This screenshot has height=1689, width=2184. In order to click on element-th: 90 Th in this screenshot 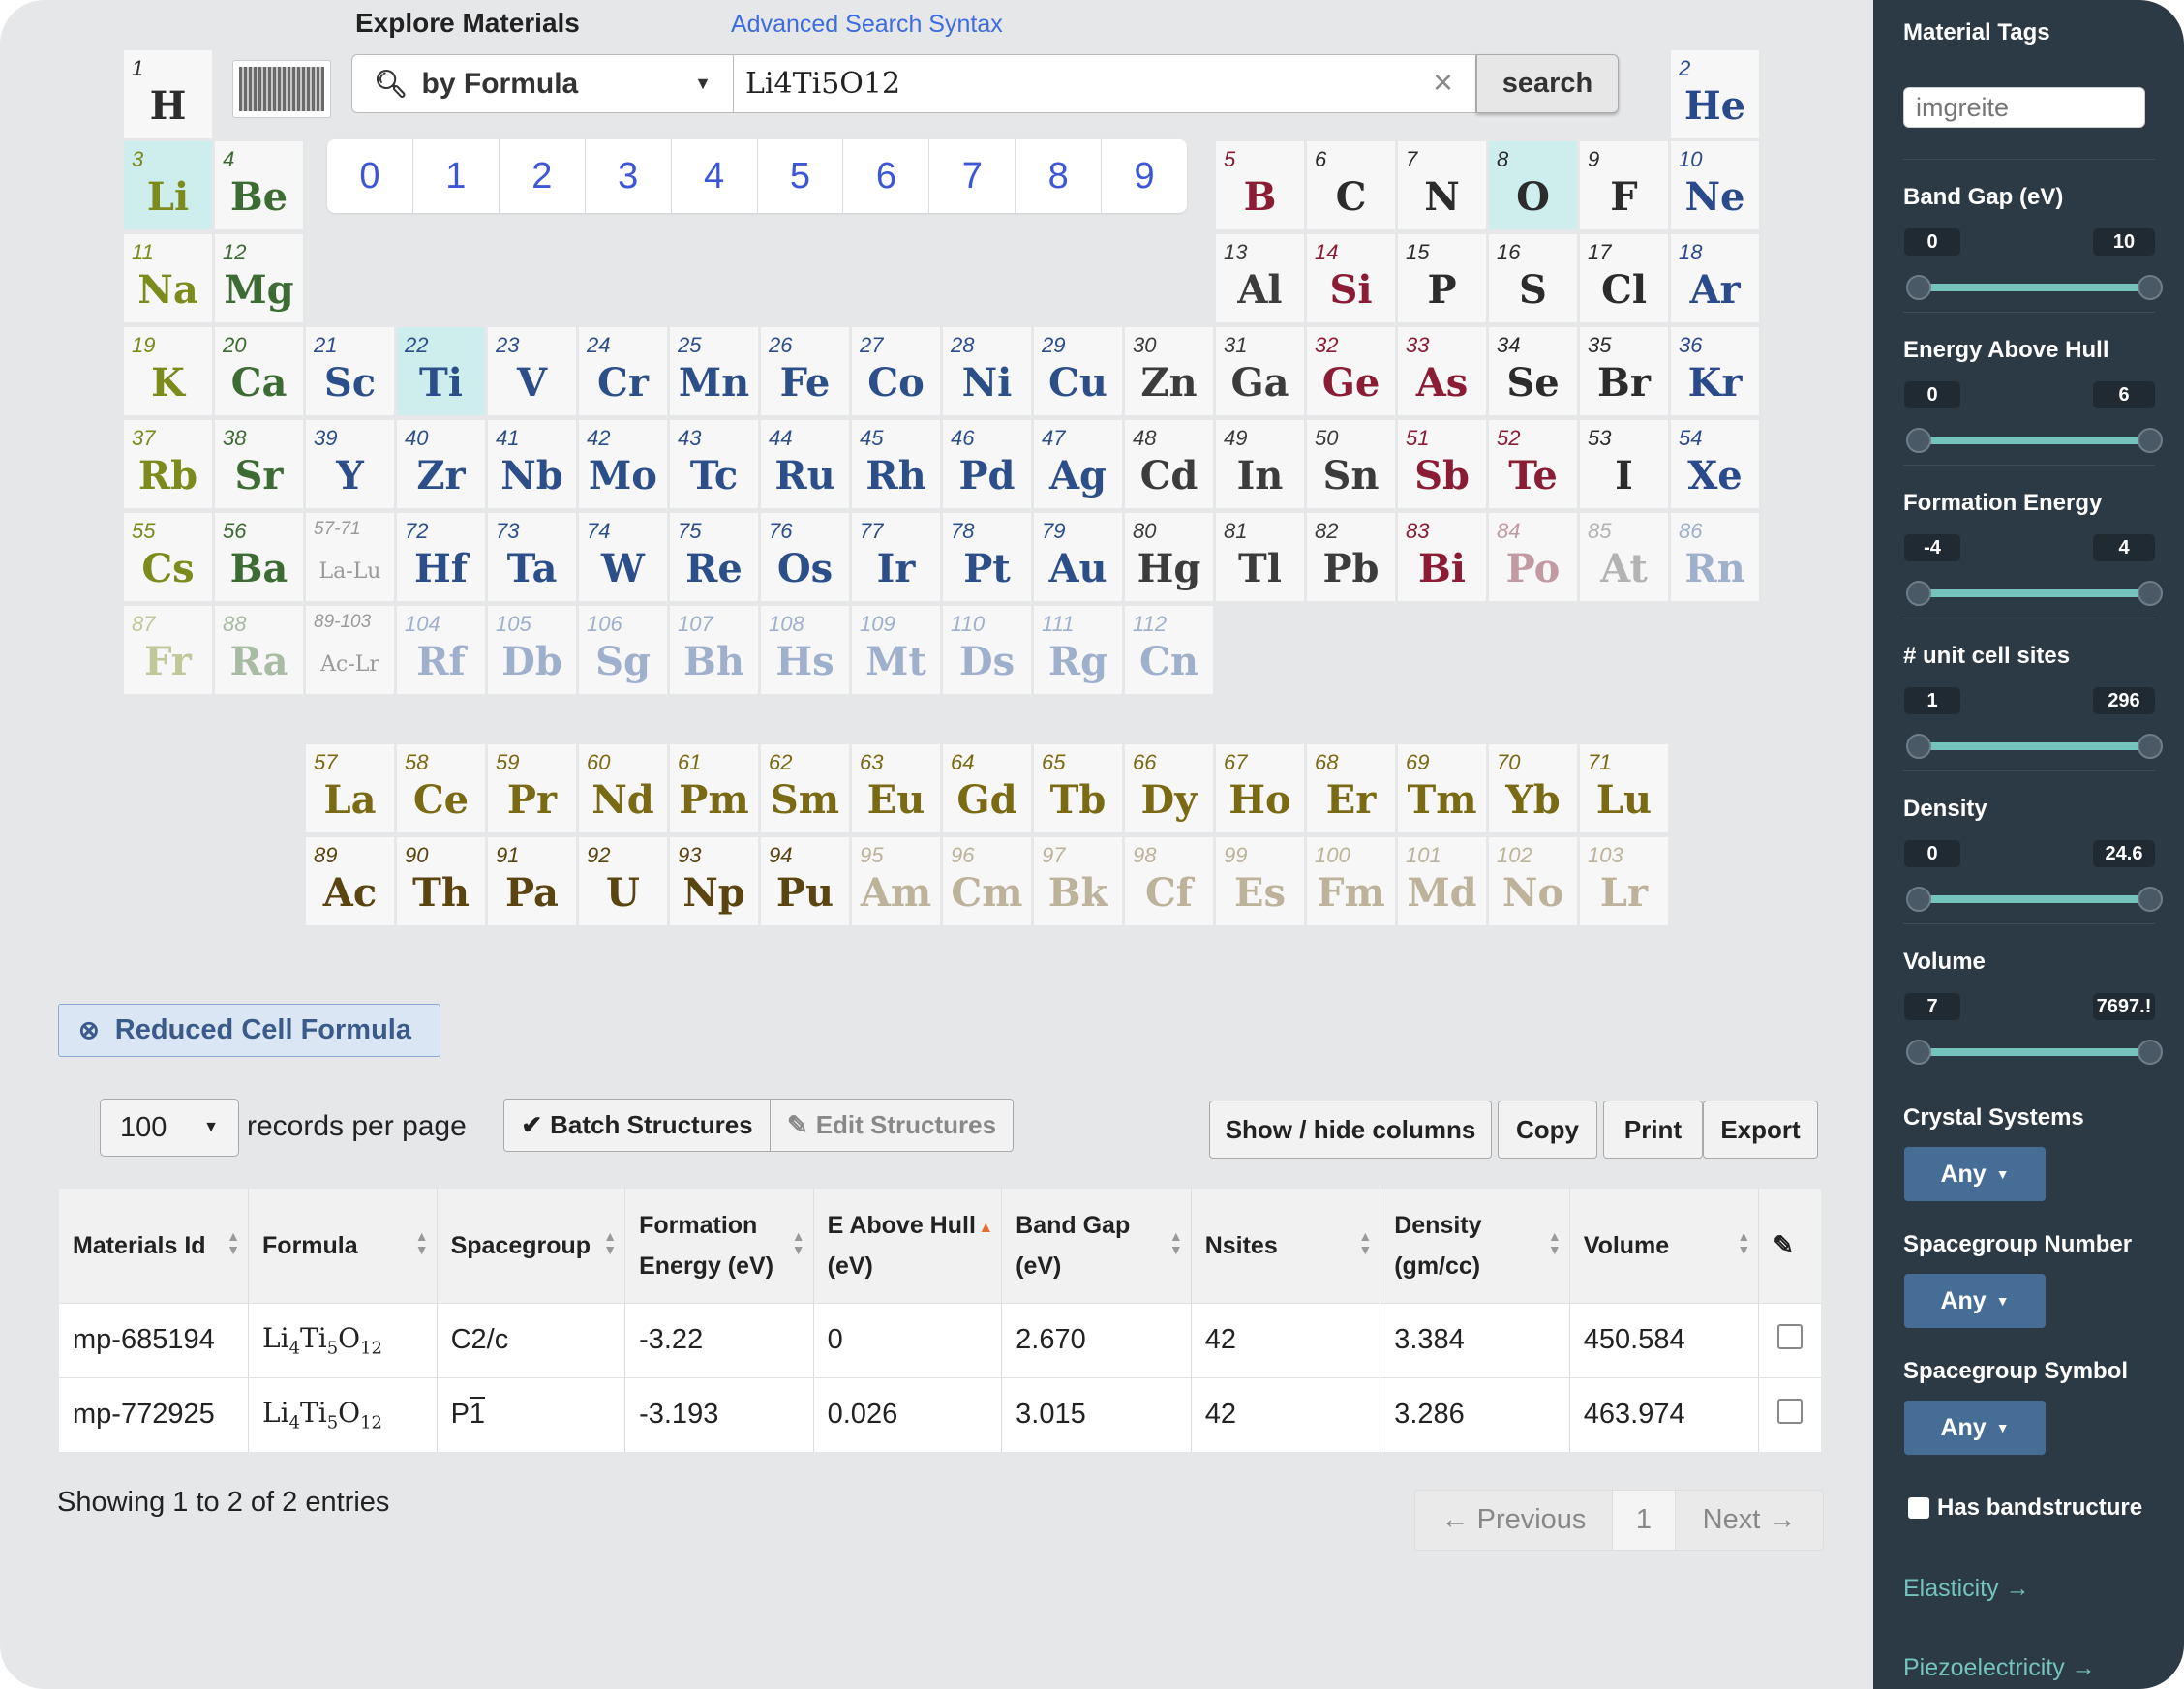, I will do `click(441, 881)`.